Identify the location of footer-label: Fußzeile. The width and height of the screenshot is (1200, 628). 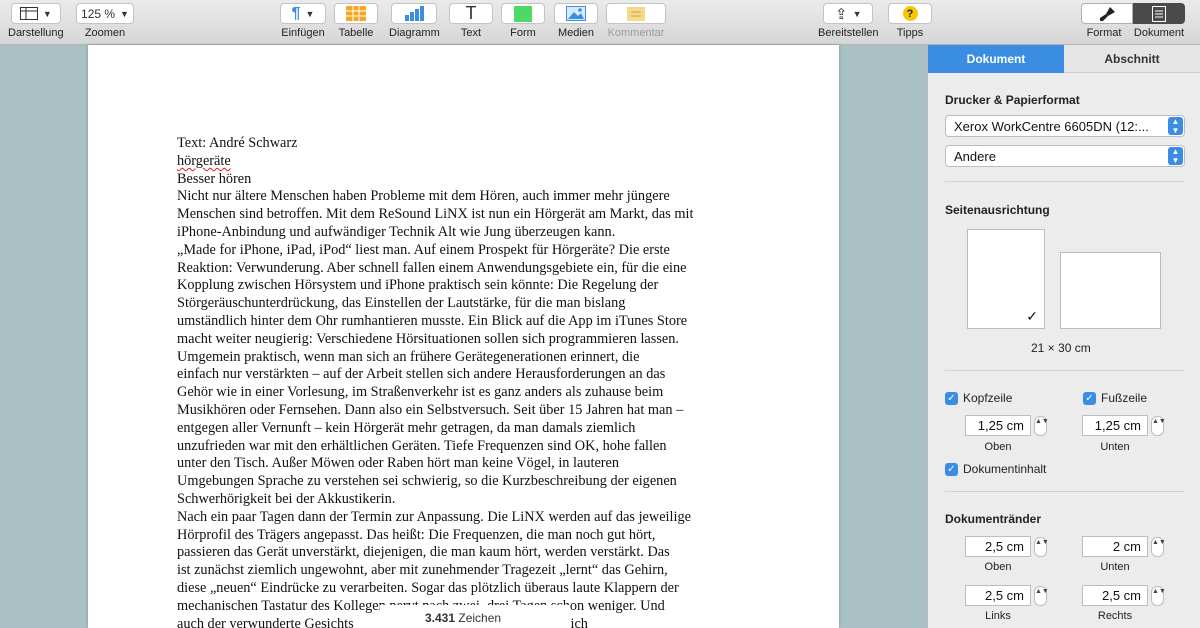
(1124, 398).